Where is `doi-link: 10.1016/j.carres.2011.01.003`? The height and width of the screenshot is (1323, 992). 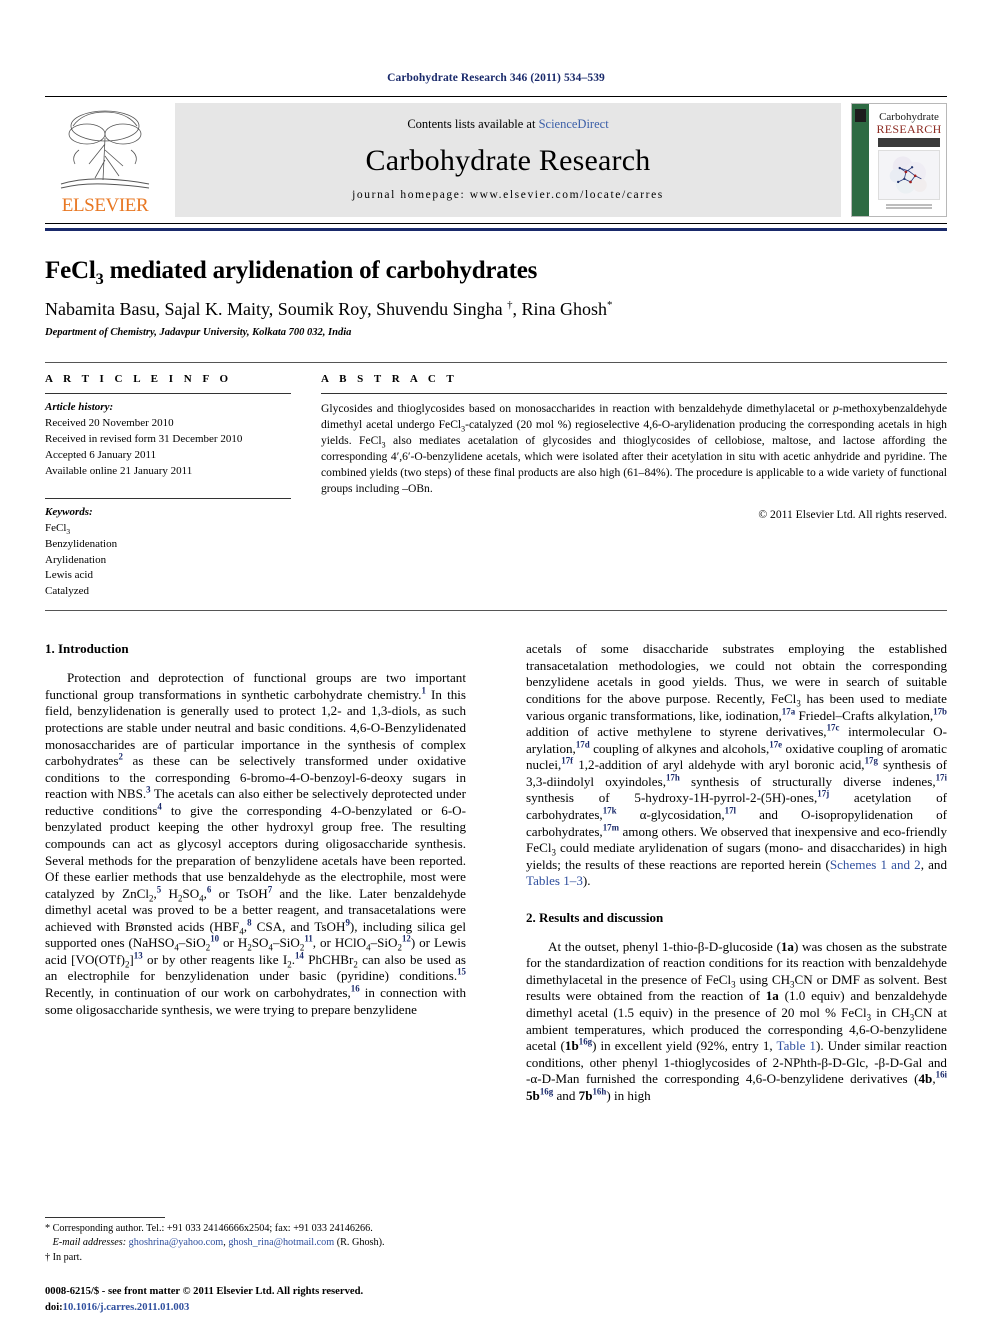 doi-link: 10.1016/j.carres.2011.01.003 is located at coordinates (126, 1307).